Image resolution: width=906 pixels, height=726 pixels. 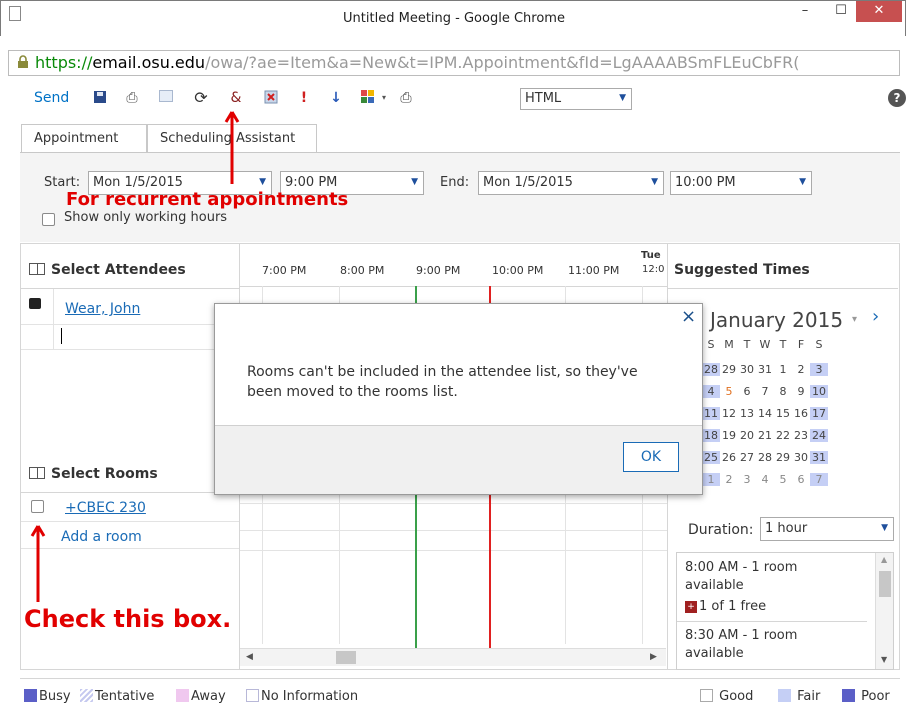 What do you see at coordinates (84, 138) in the screenshot?
I see `tab-appointment: Appointment` at bounding box center [84, 138].